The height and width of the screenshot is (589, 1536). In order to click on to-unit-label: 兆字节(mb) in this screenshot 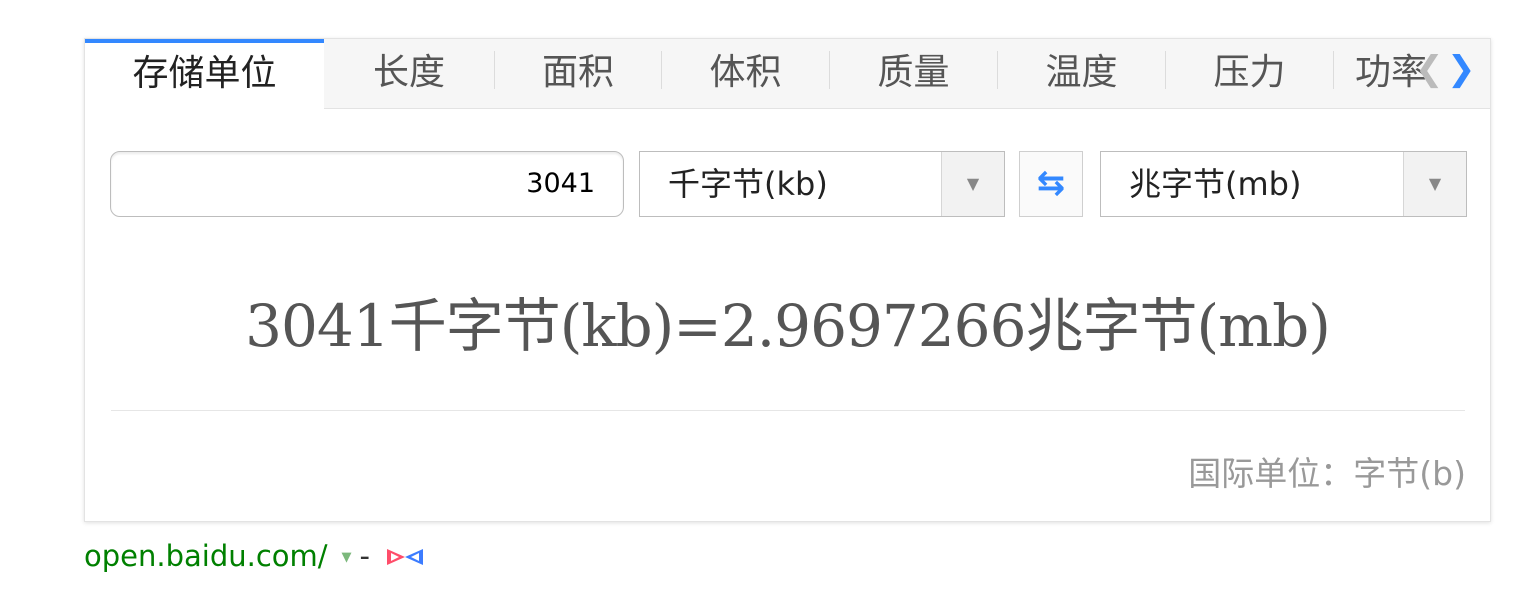, I will do `click(1215, 184)`.